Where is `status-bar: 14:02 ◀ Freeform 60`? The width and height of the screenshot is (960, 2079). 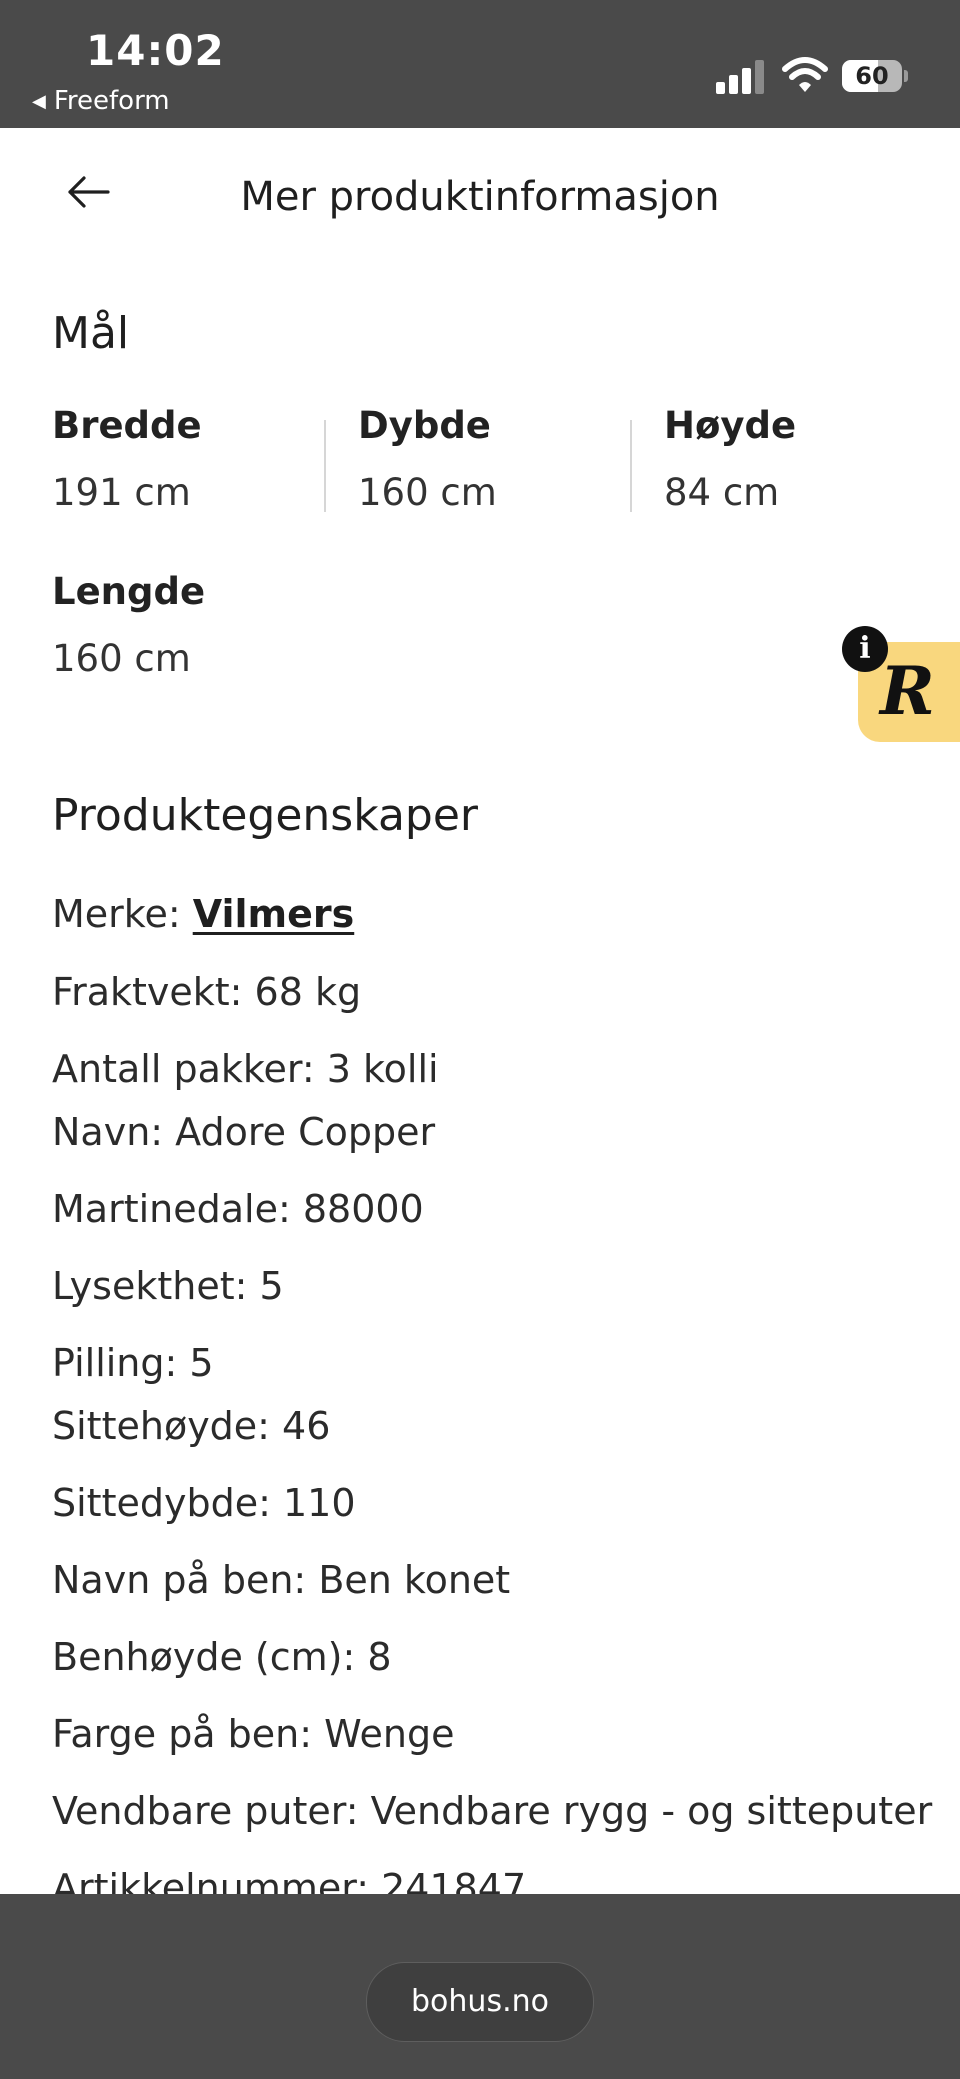
status-bar: 14:02 ◀ Freeform 60 is located at coordinates (480, 64).